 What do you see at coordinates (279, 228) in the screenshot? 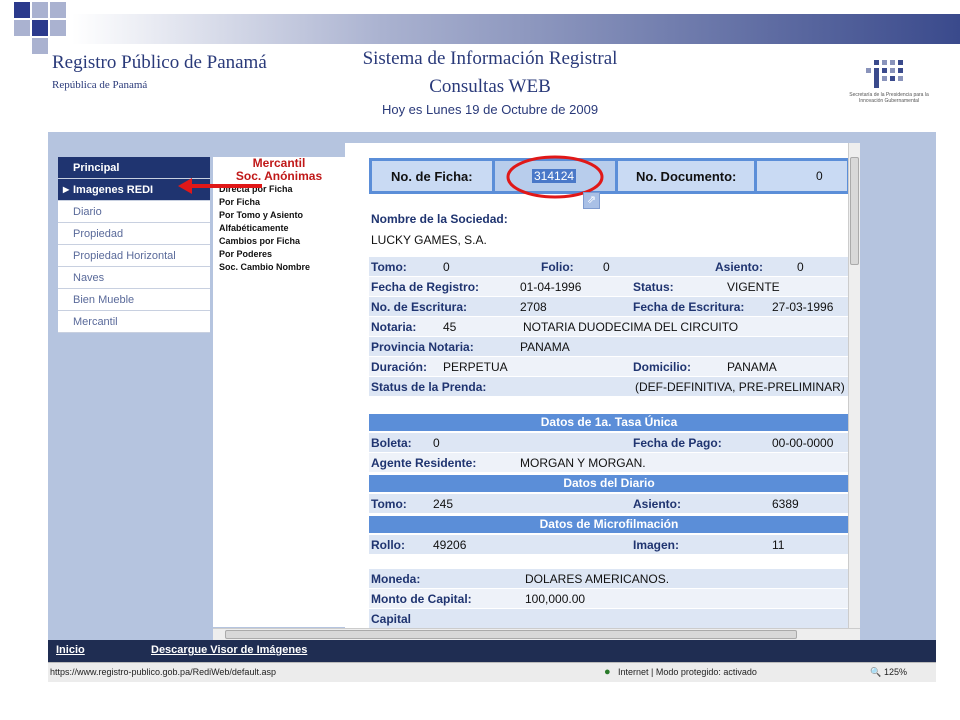
I see `submenu-link-alfabeticamente: Alfabéticamente` at bounding box center [279, 228].